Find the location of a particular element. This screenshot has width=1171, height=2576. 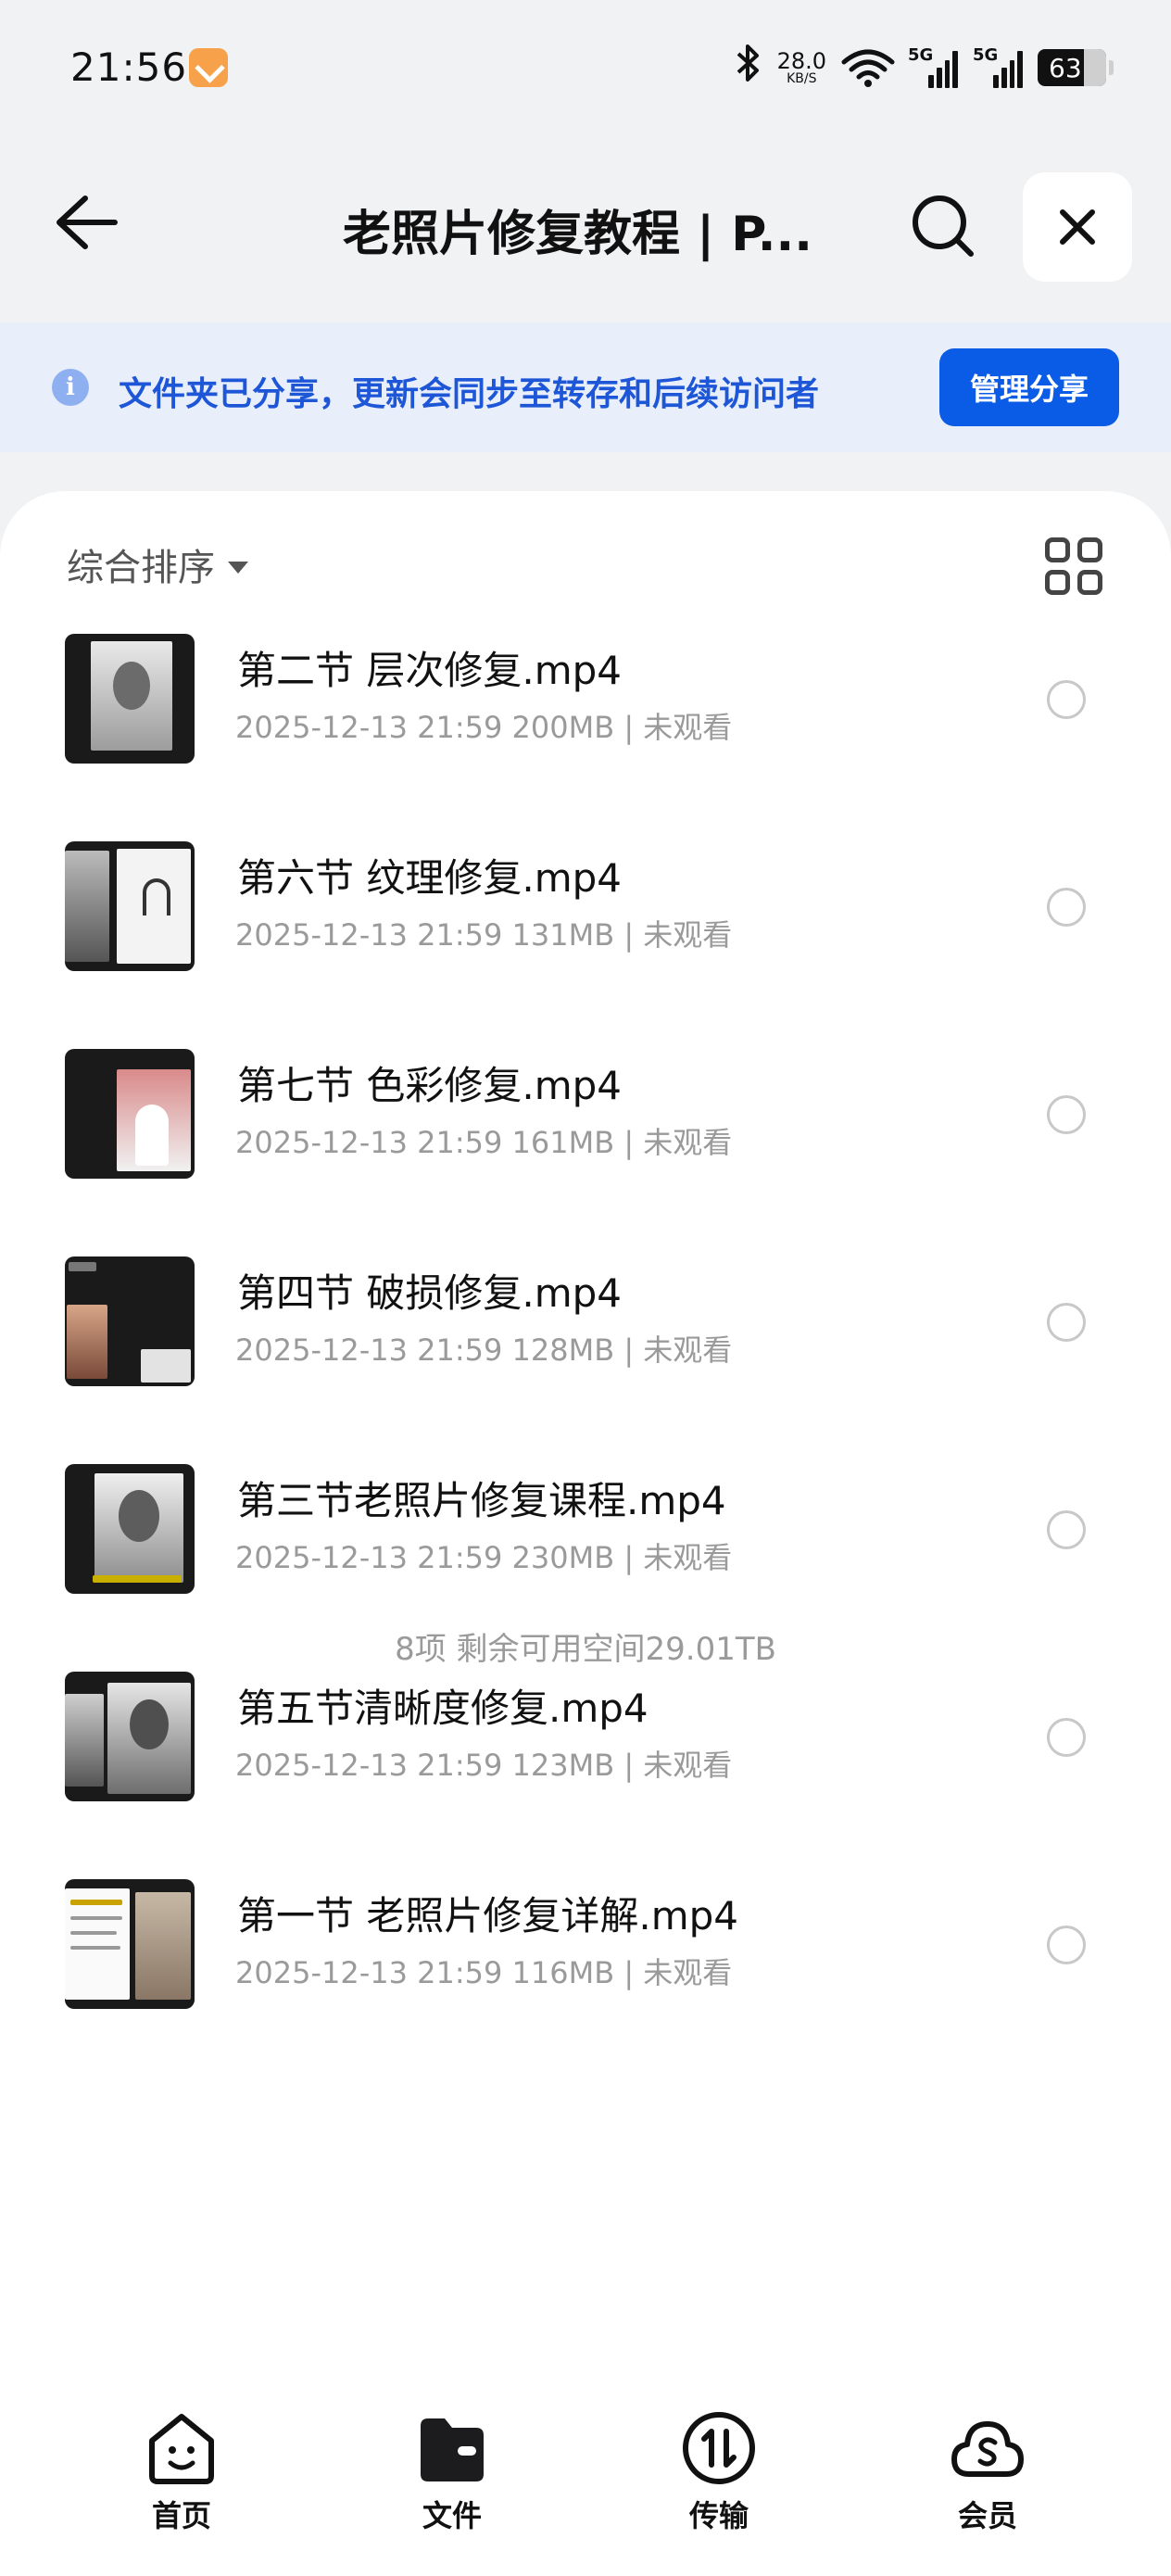

file-name: 第四节 破损修复.mp4 is located at coordinates (430, 1293).